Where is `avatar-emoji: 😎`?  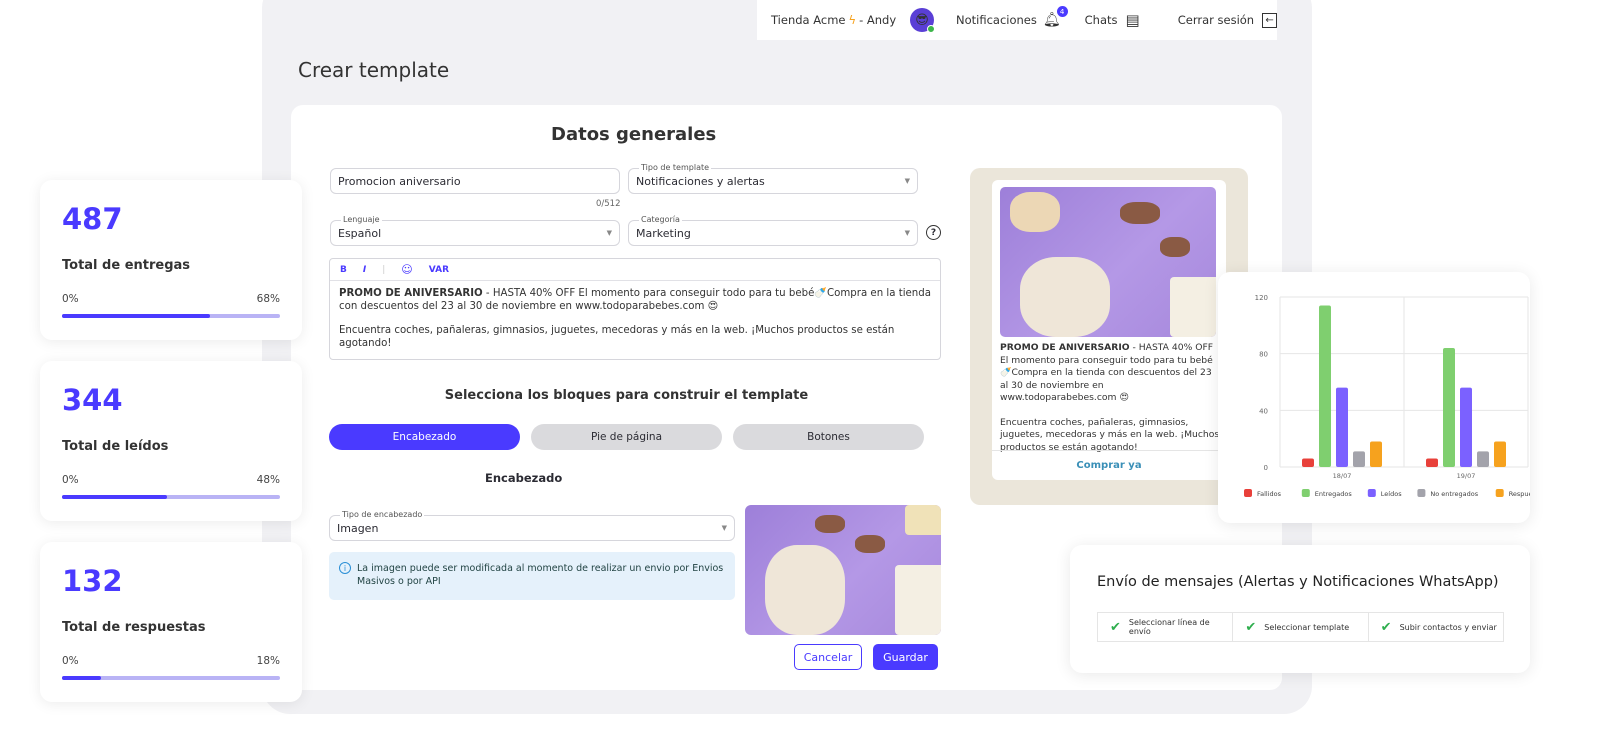 avatar-emoji: 😎 is located at coordinates (922, 20).